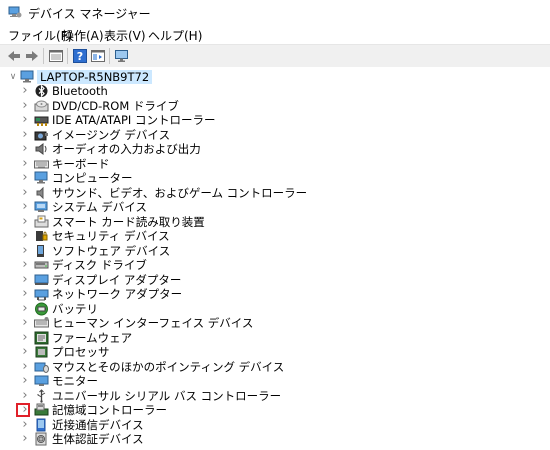 This screenshot has height=450, width=550. What do you see at coordinates (210, 178) in the screenshot?
I see `tree-item: › コンピューター` at bounding box center [210, 178].